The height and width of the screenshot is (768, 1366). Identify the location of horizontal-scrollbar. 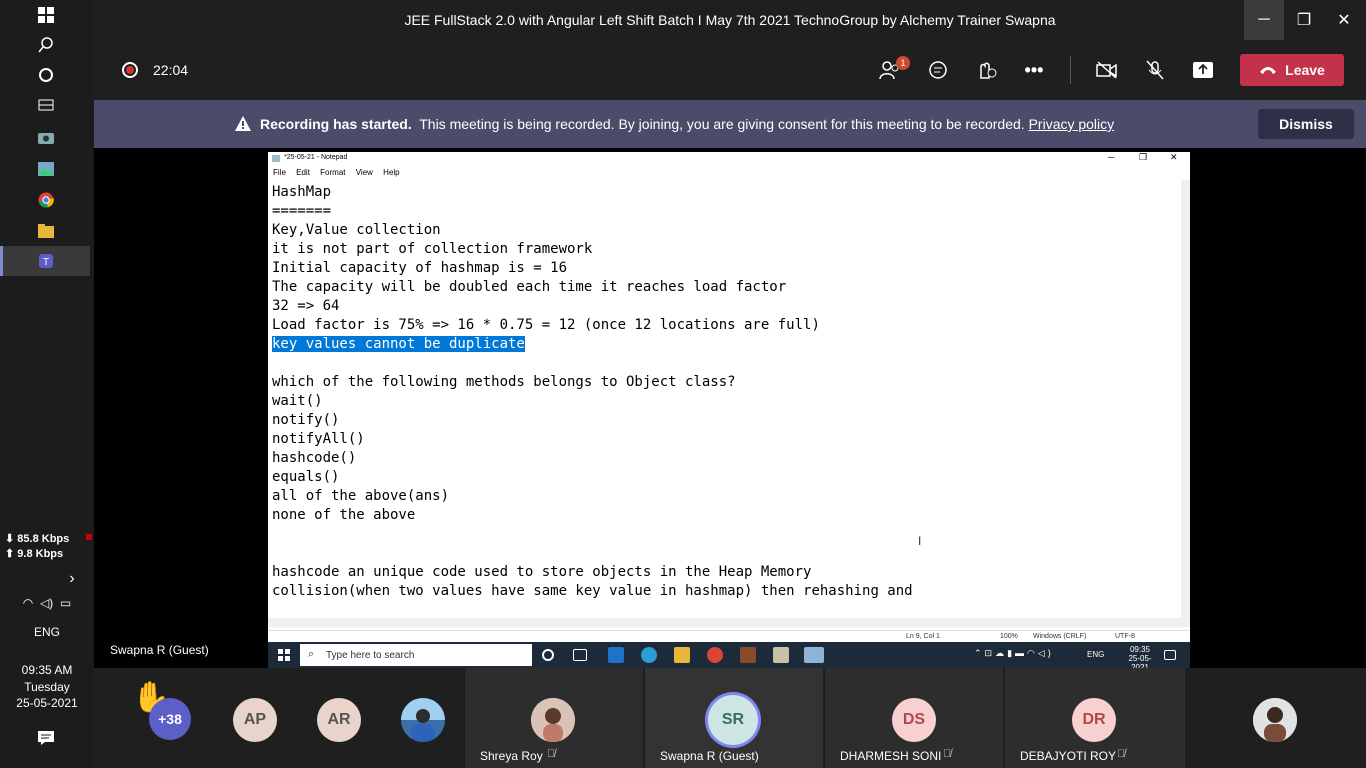
(729, 622).